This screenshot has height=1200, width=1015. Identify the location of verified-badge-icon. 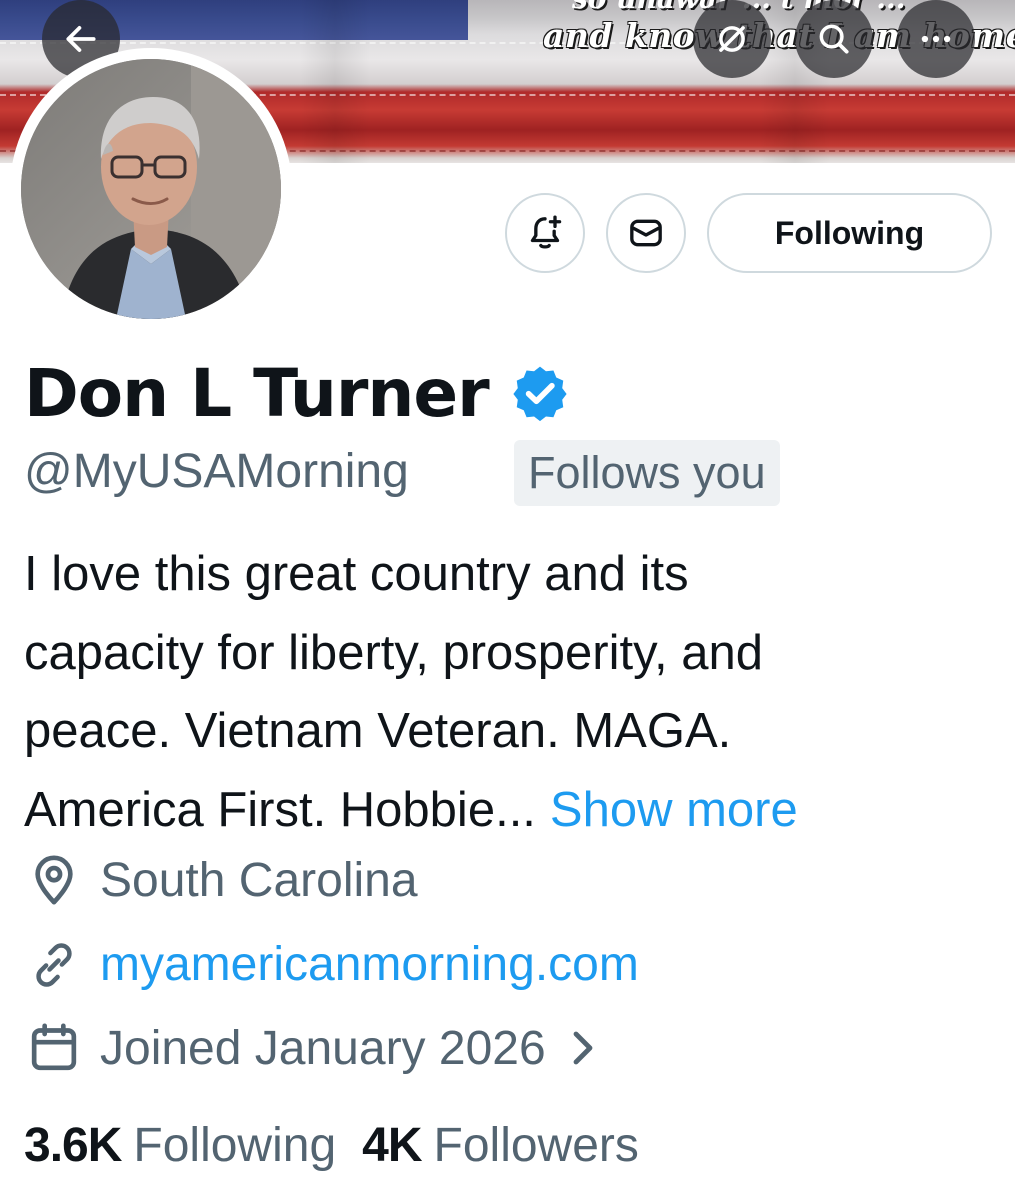
(540, 395).